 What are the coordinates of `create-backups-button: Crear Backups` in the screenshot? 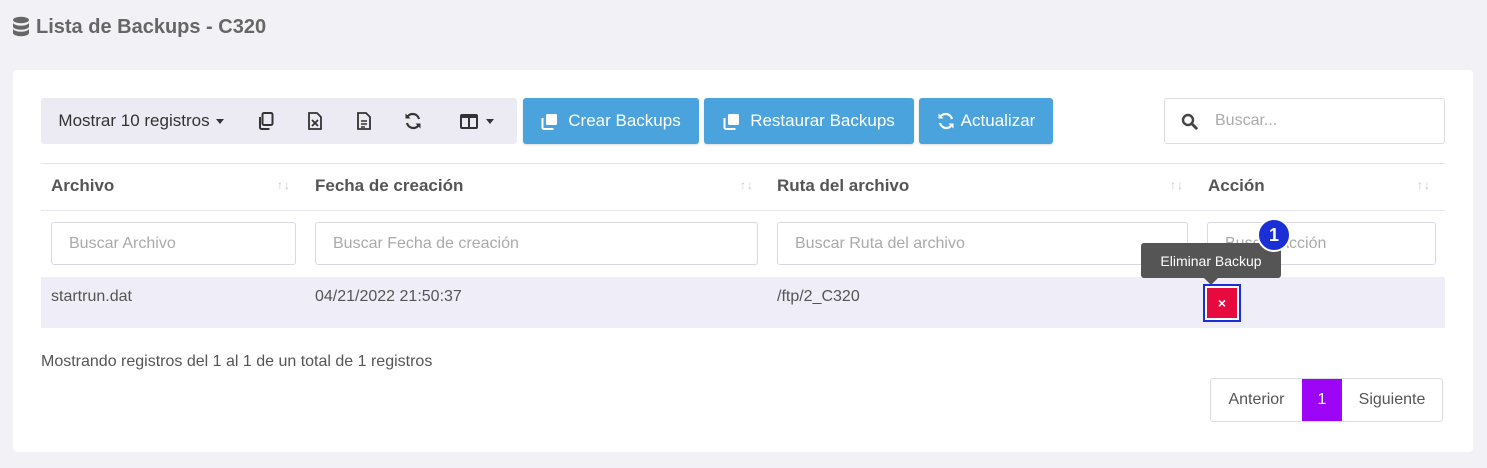 It's located at (611, 121).